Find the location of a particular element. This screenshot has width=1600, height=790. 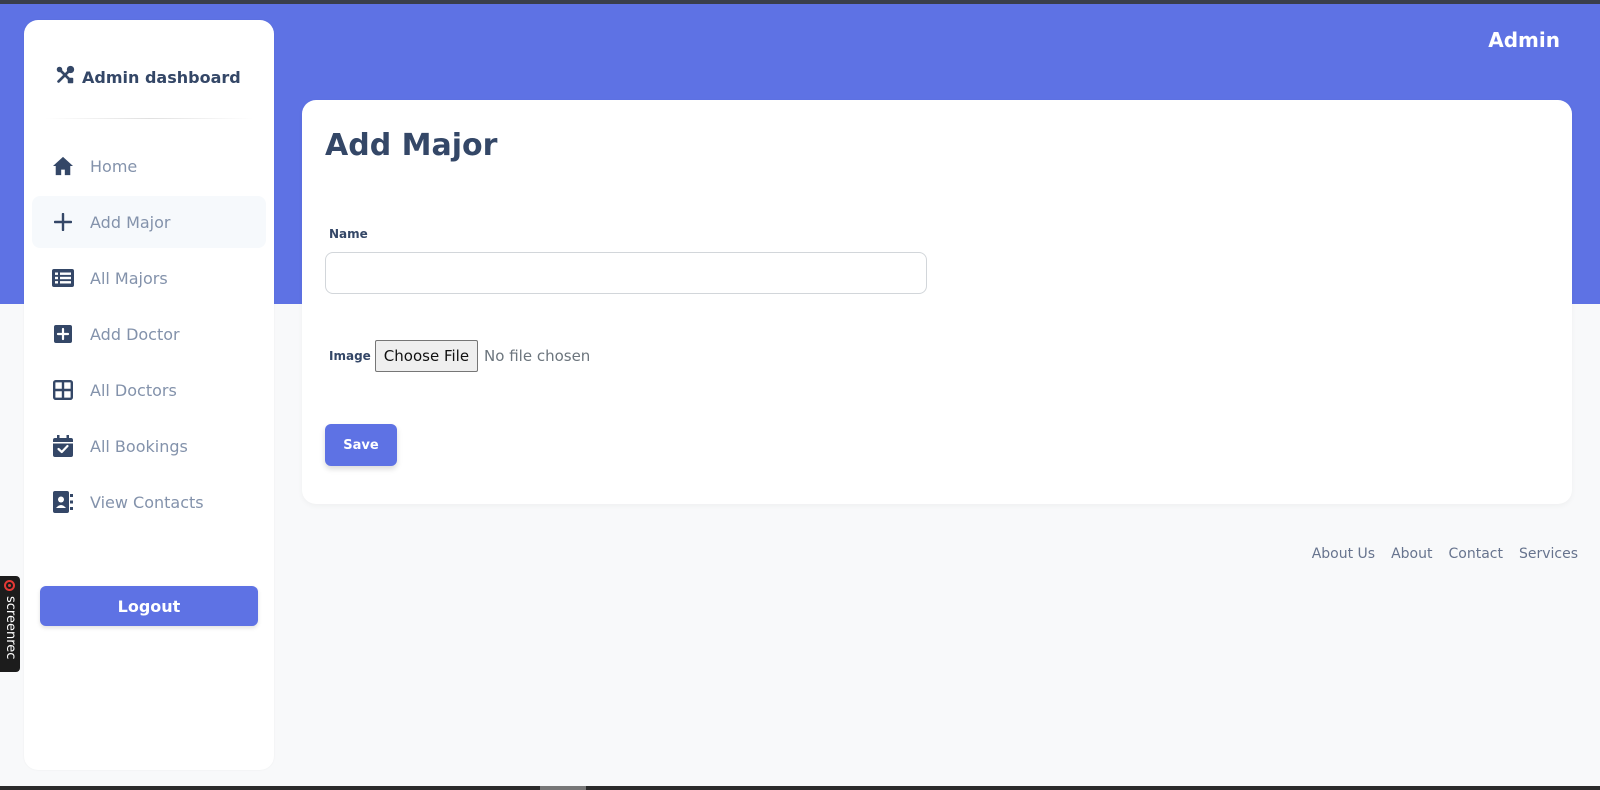

sidebar-item-label: View Contacts is located at coordinates (147, 502).